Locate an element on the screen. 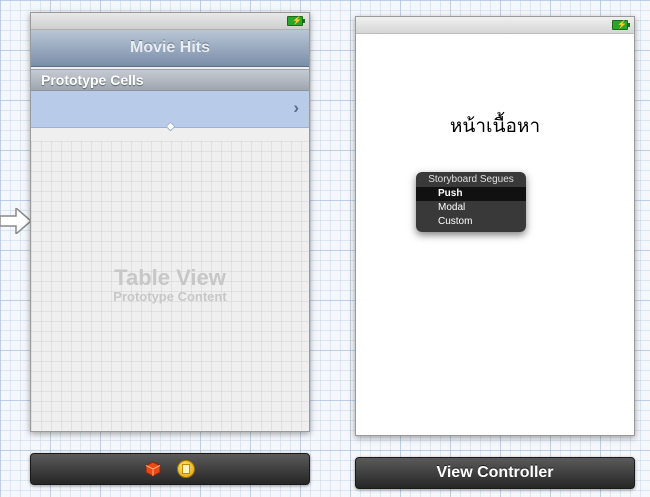 This screenshot has height=497, width=650. segue-option-custom: Custom is located at coordinates (471, 222).